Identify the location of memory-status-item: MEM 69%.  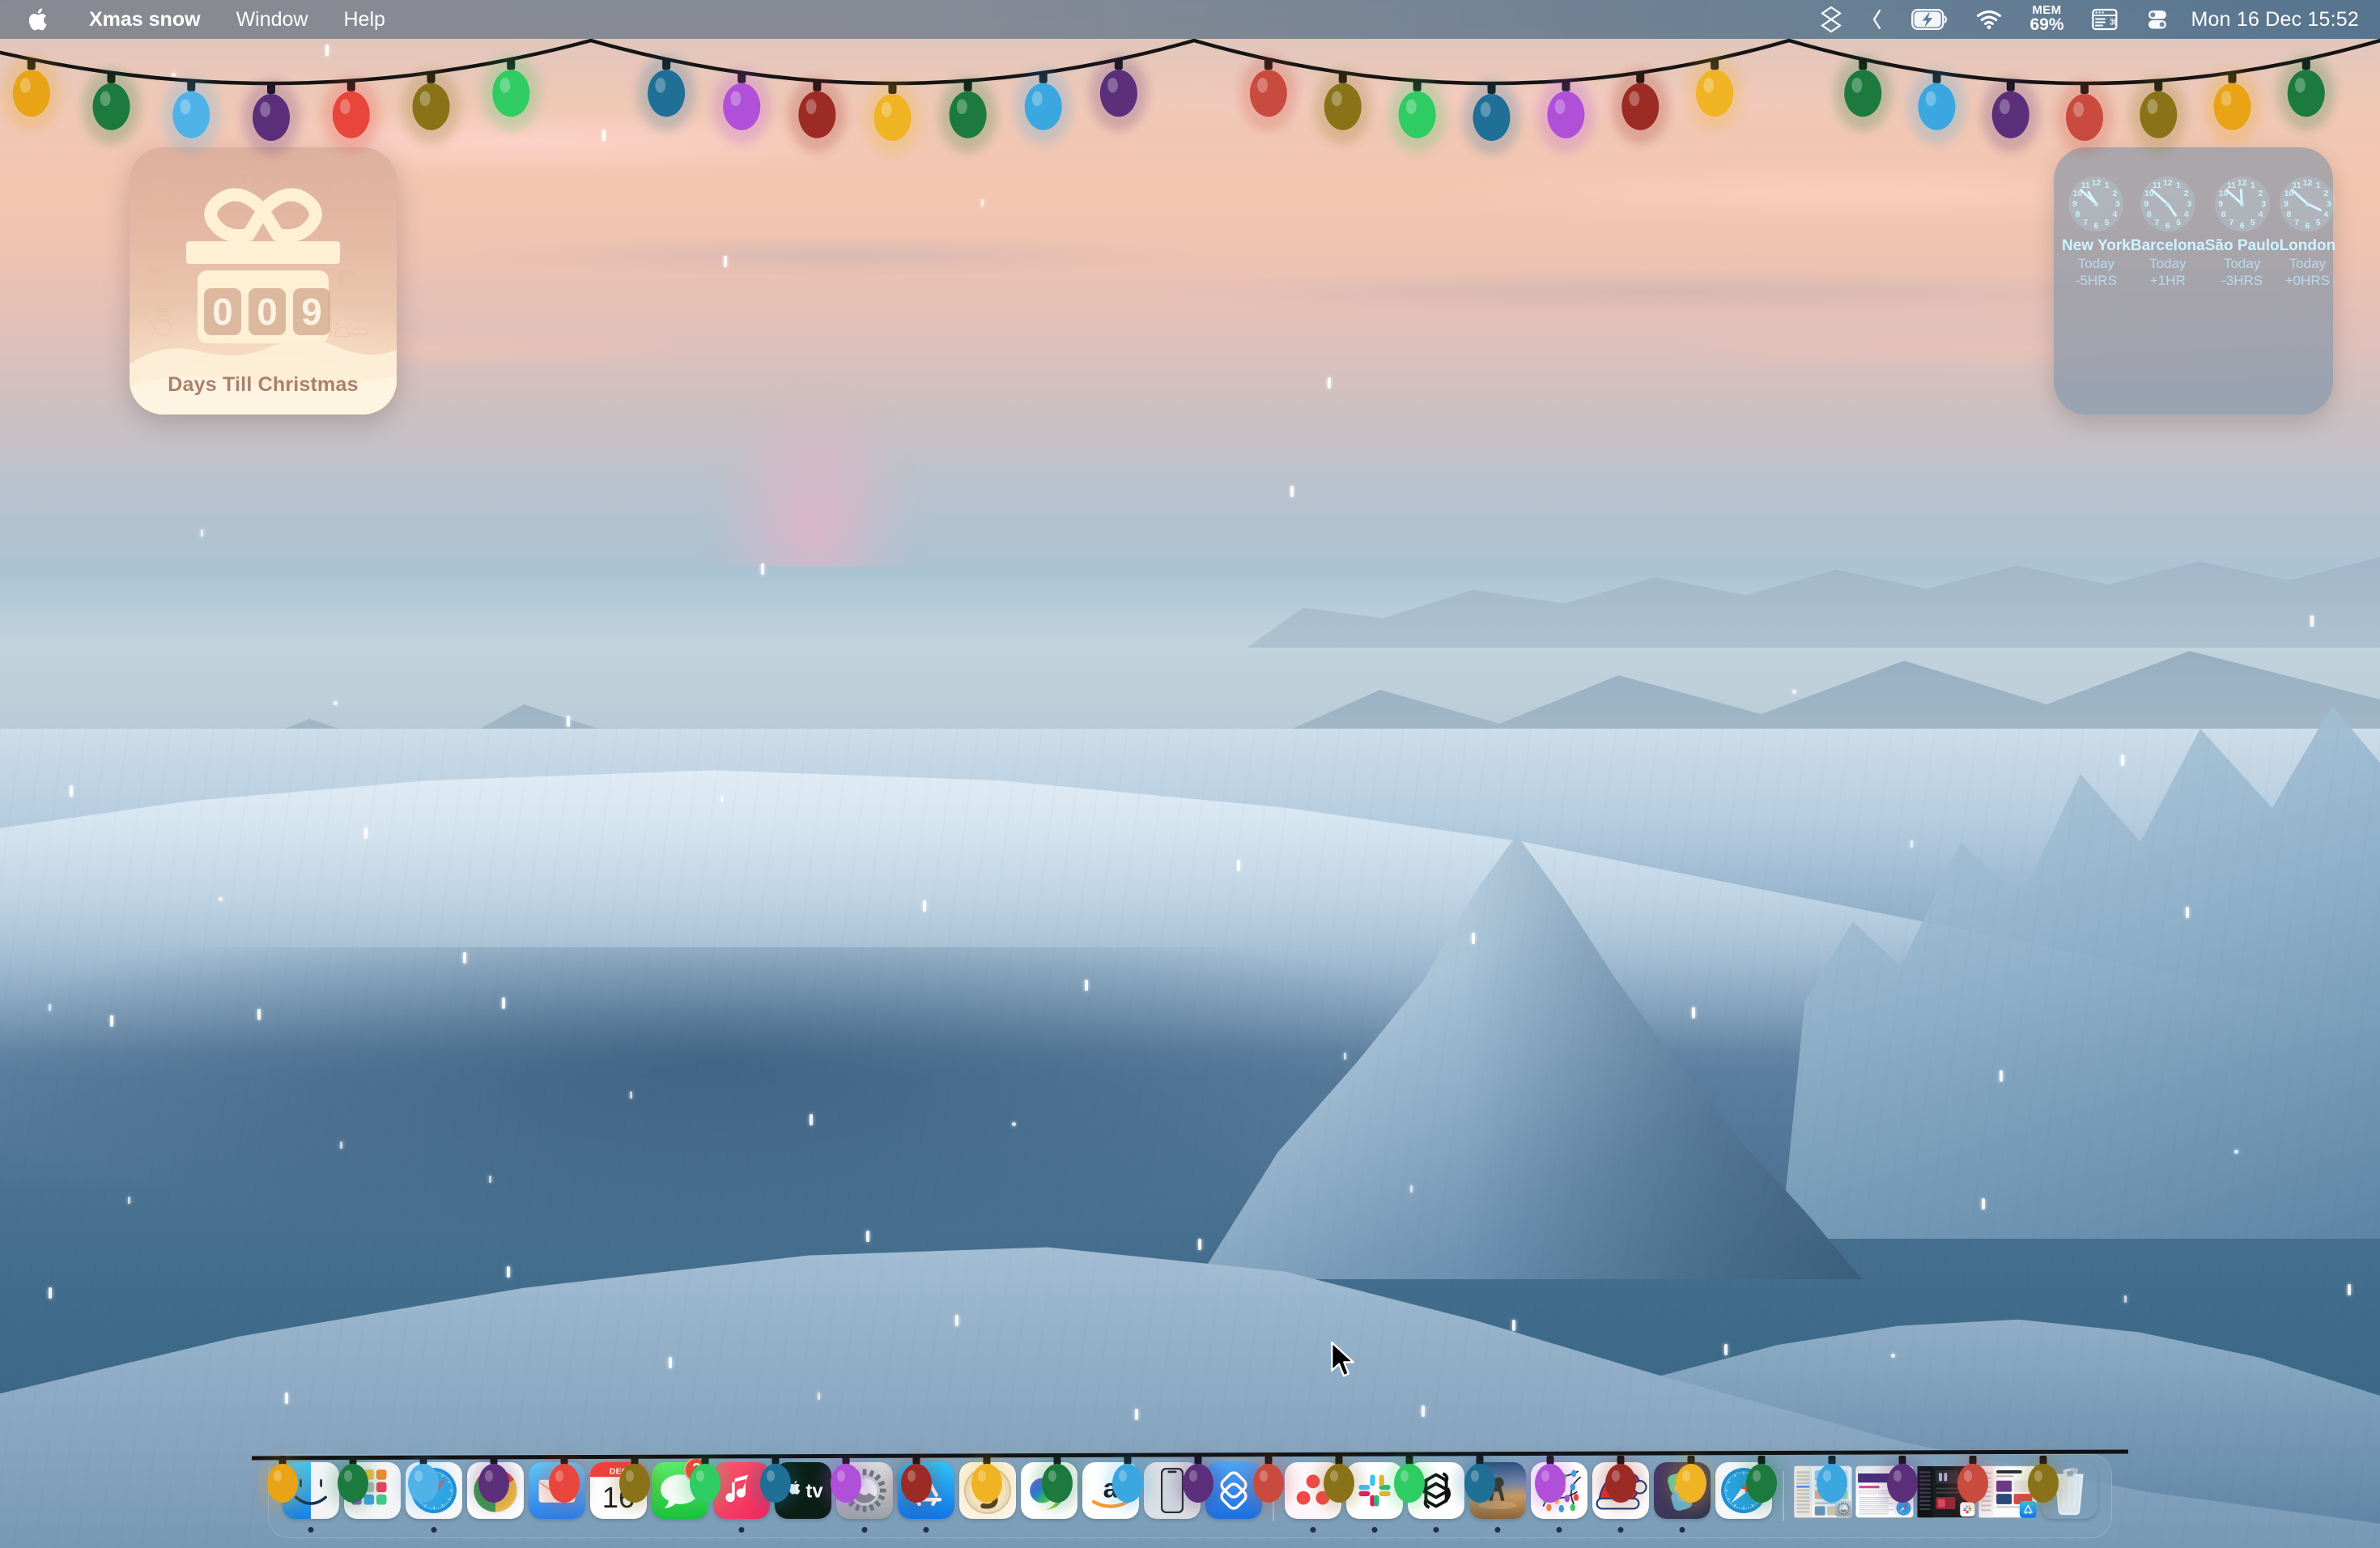
(2046, 20).